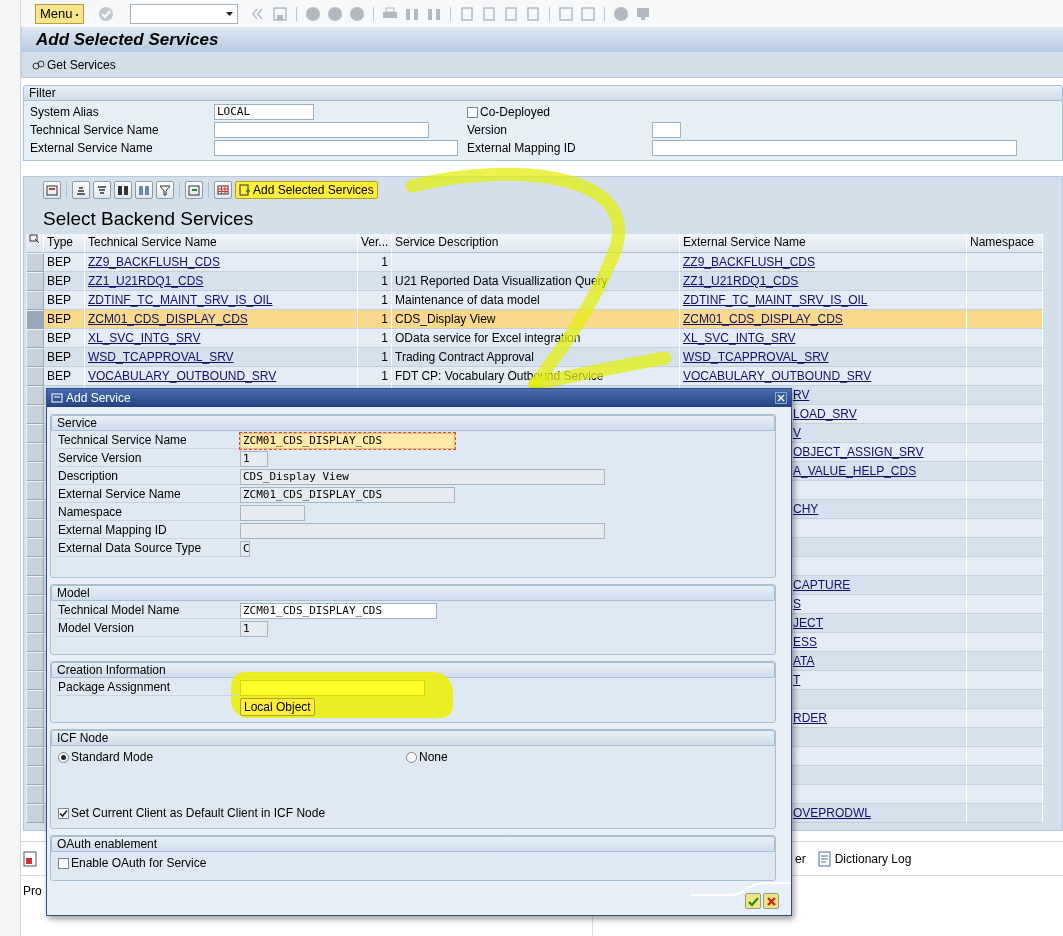  What do you see at coordinates (105, 13) in the screenshot?
I see `check-icon` at bounding box center [105, 13].